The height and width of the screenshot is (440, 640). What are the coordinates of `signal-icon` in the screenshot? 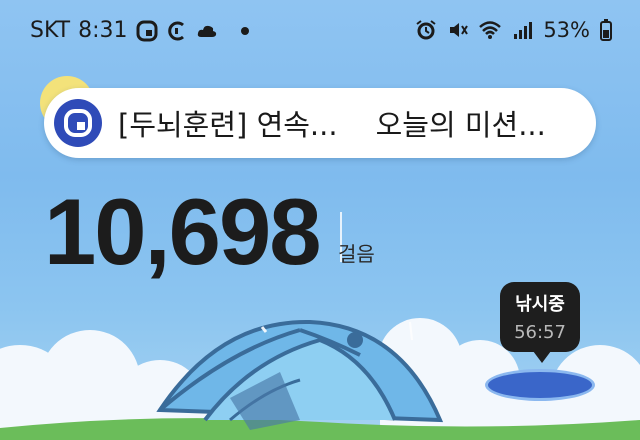 It's located at (523, 30).